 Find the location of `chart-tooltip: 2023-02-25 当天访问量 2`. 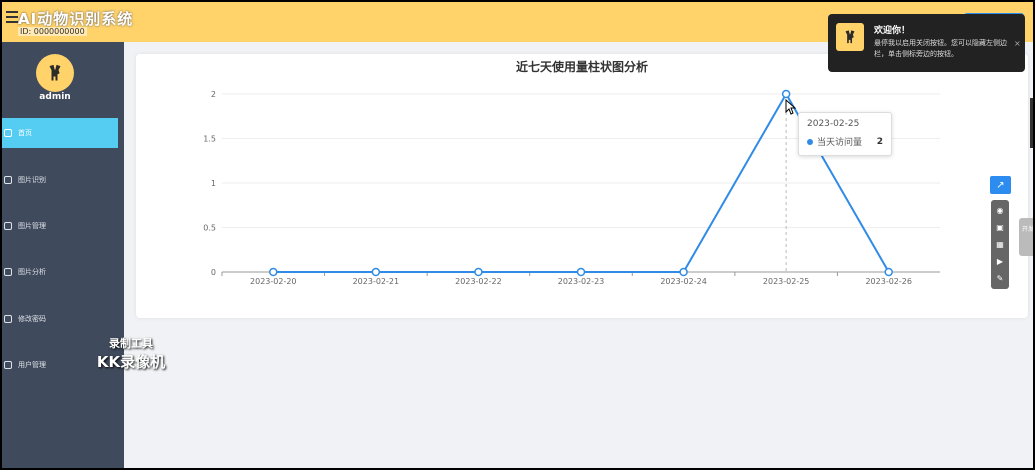

chart-tooltip: 2023-02-25 当天访问量 2 is located at coordinates (845, 134).